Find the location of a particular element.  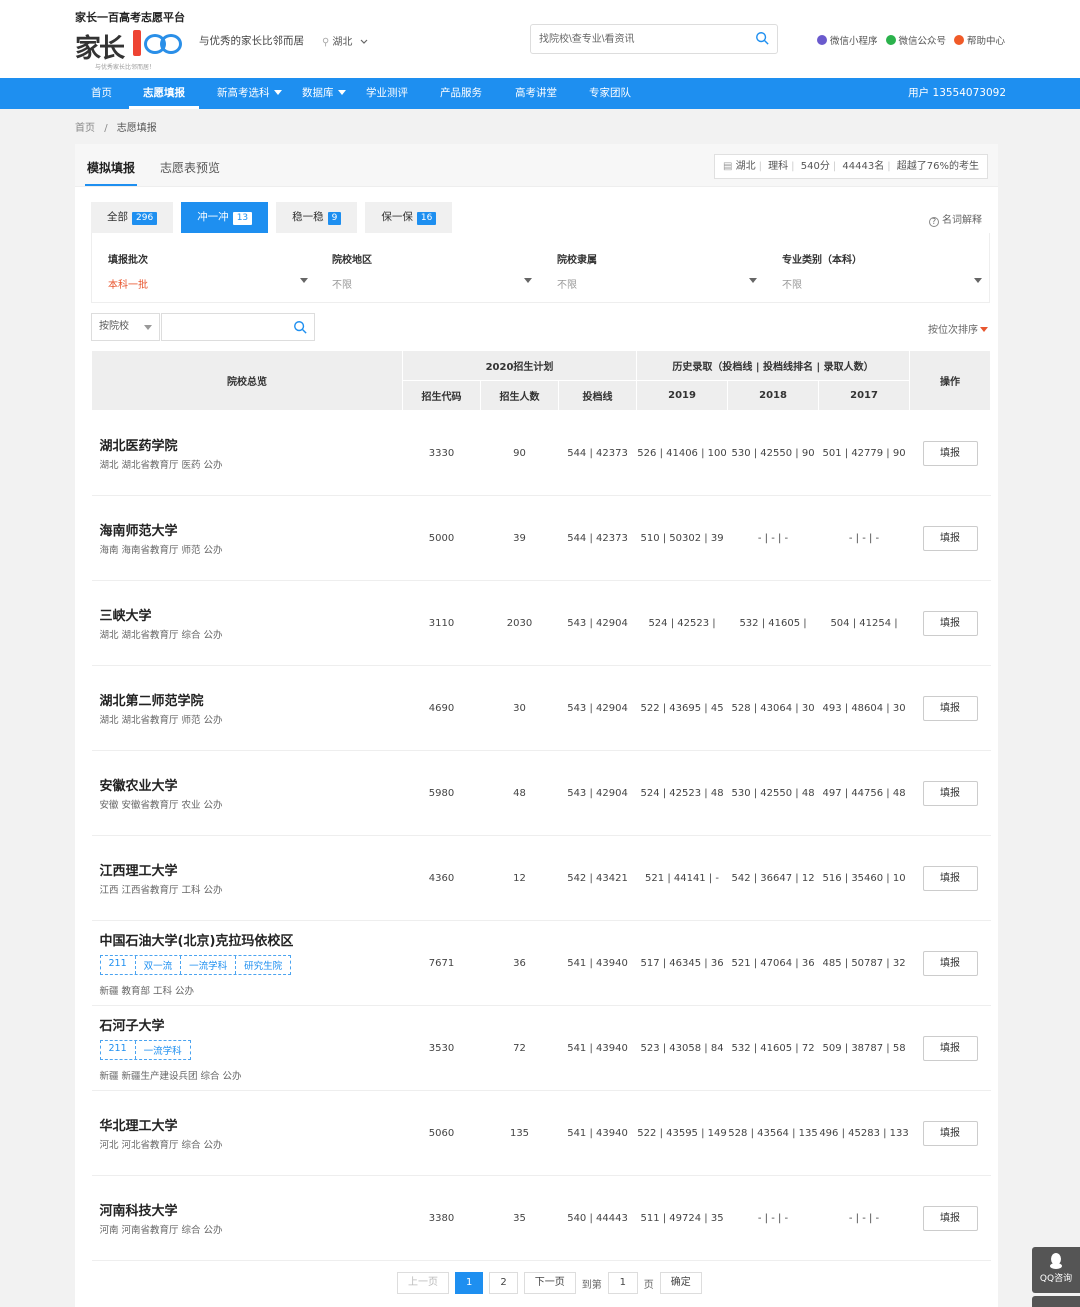

prev-page-button: 上一页 is located at coordinates (423, 1283).